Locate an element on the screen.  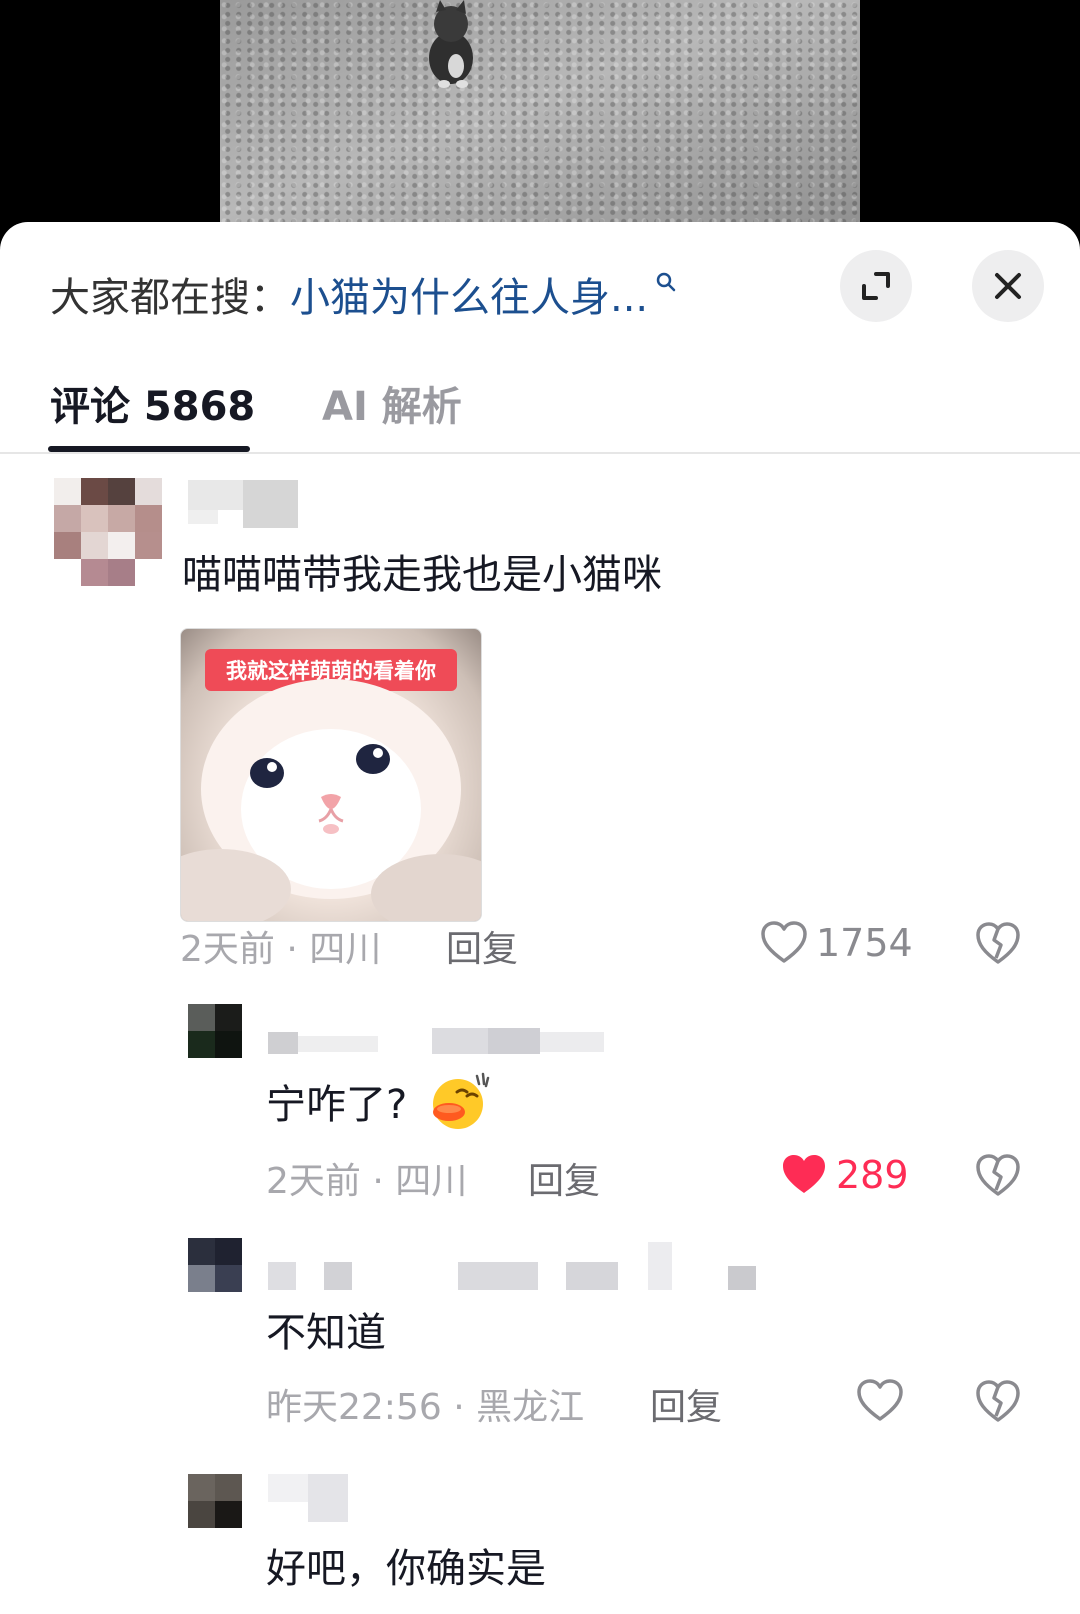
comment-text: 不知道 is located at coordinates (326, 1333).